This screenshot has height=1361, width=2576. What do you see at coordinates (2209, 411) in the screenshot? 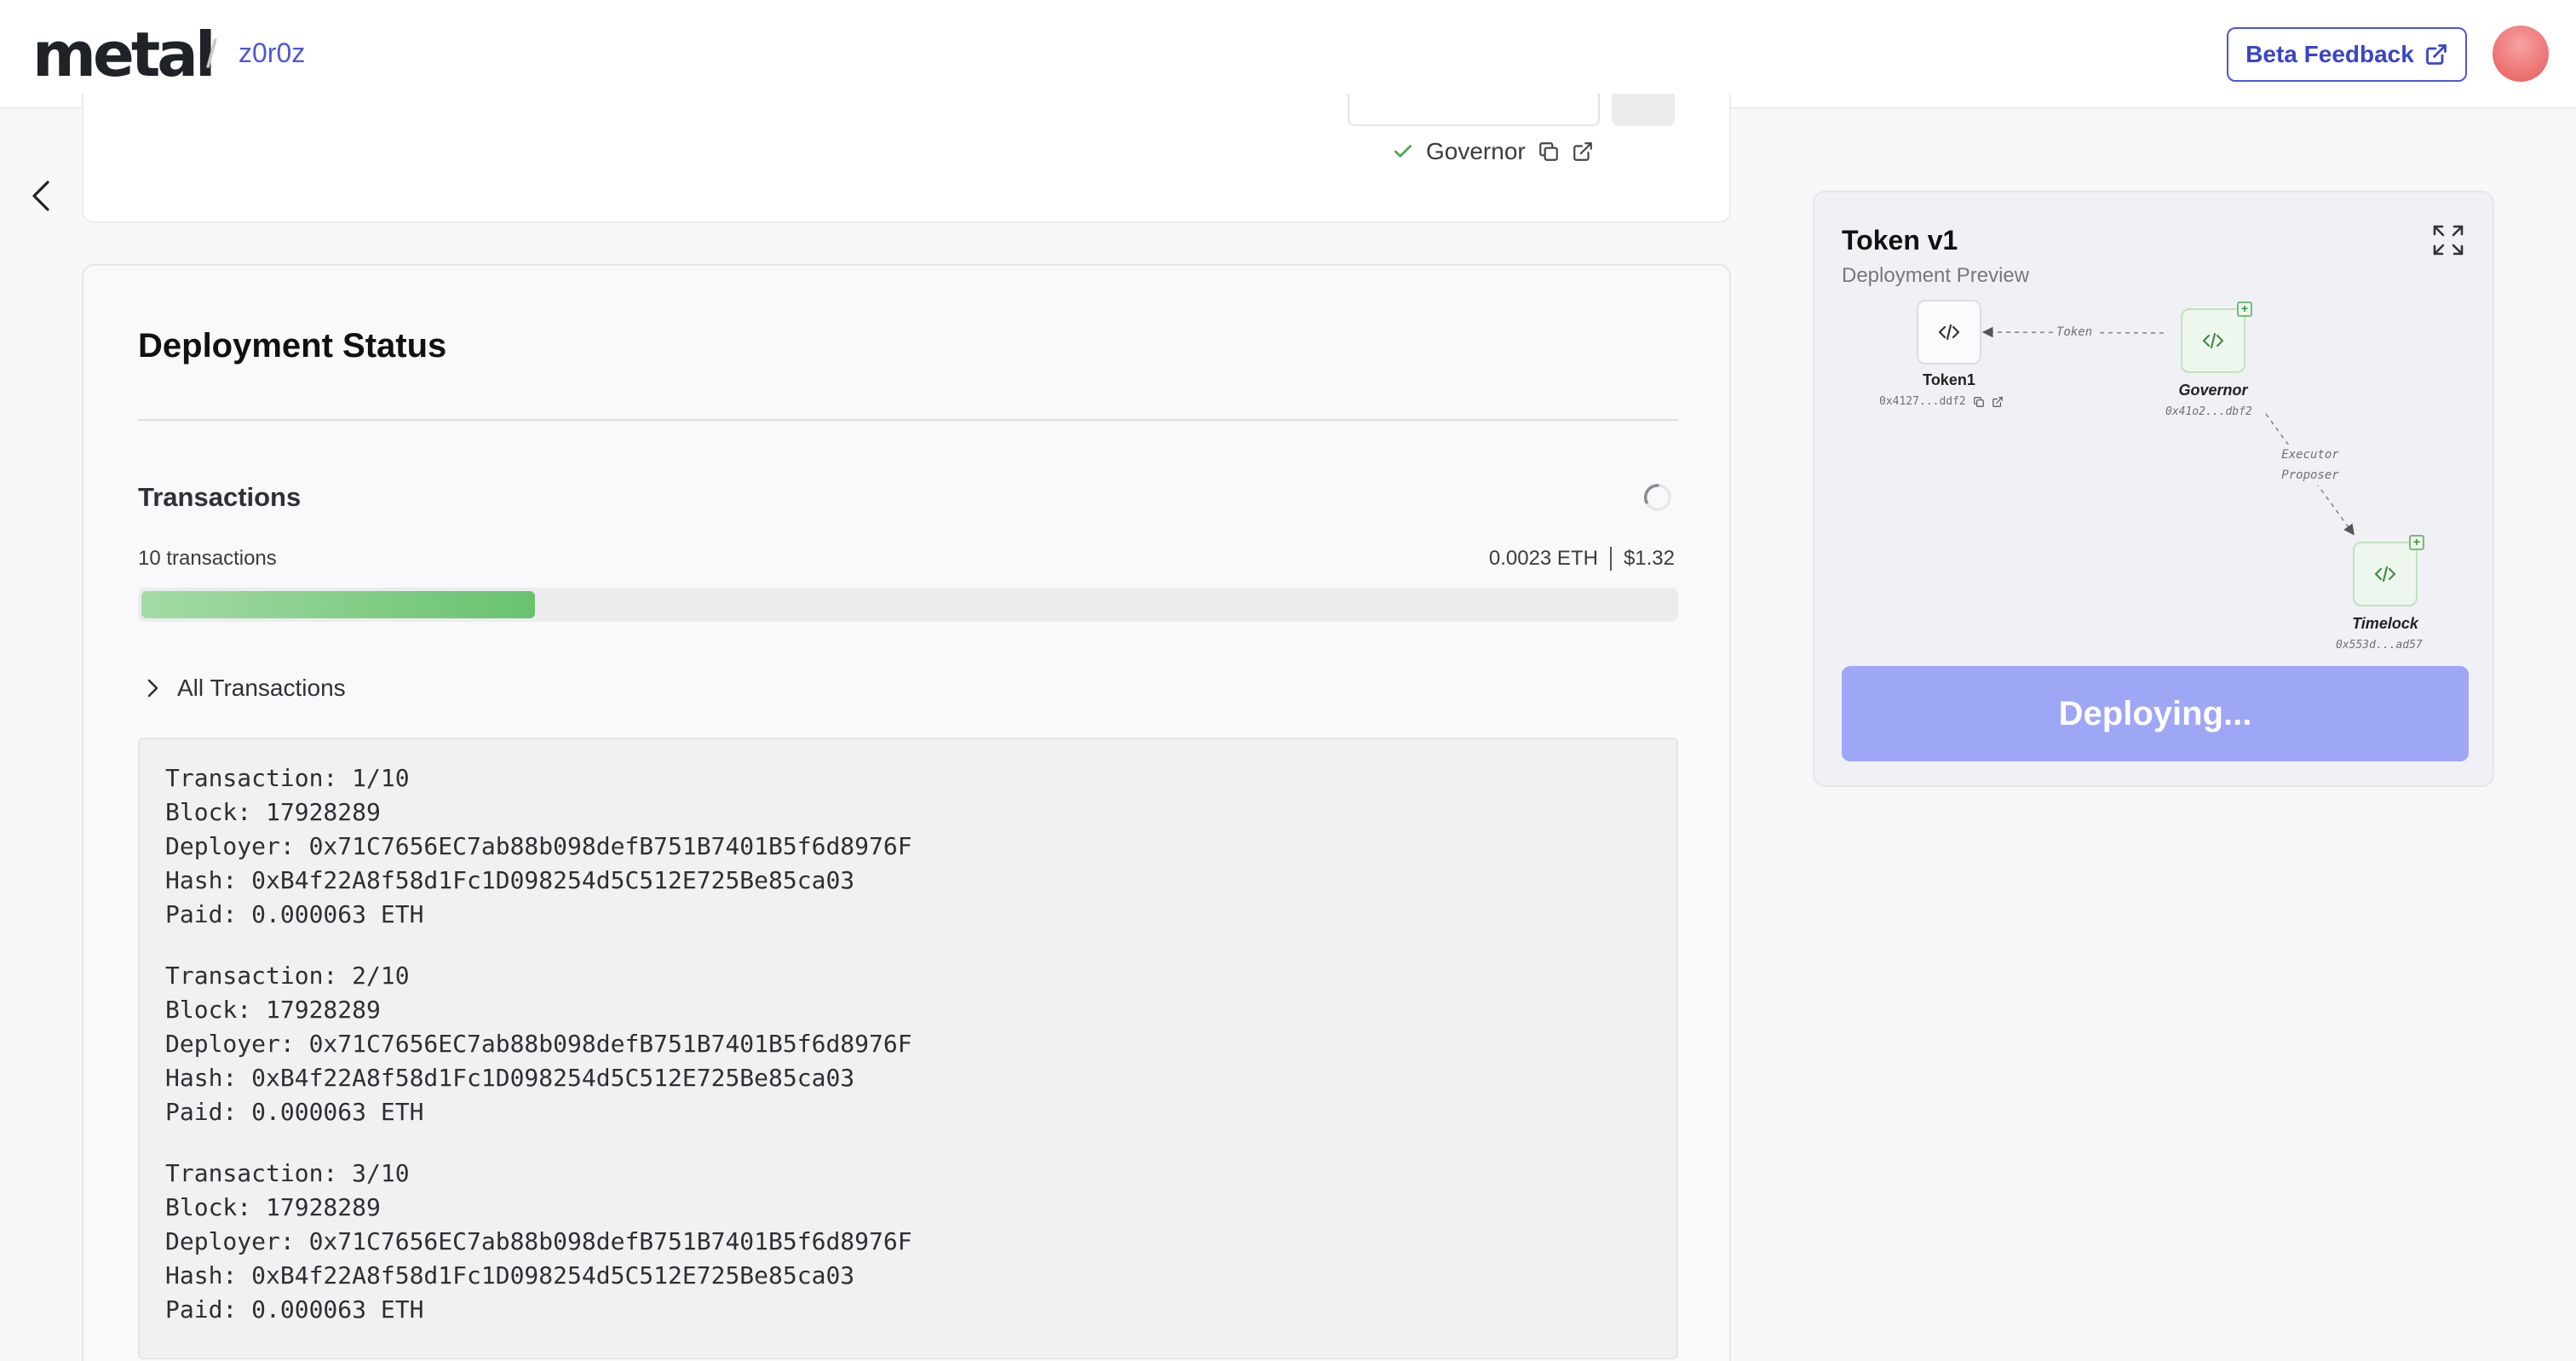
I see `node-governor-address: 0x41o2...dbf2` at bounding box center [2209, 411].